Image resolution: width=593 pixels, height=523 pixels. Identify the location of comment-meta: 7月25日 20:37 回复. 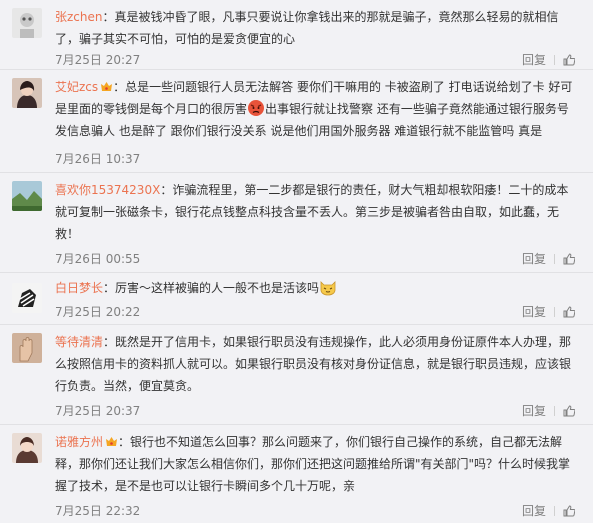
(315, 411).